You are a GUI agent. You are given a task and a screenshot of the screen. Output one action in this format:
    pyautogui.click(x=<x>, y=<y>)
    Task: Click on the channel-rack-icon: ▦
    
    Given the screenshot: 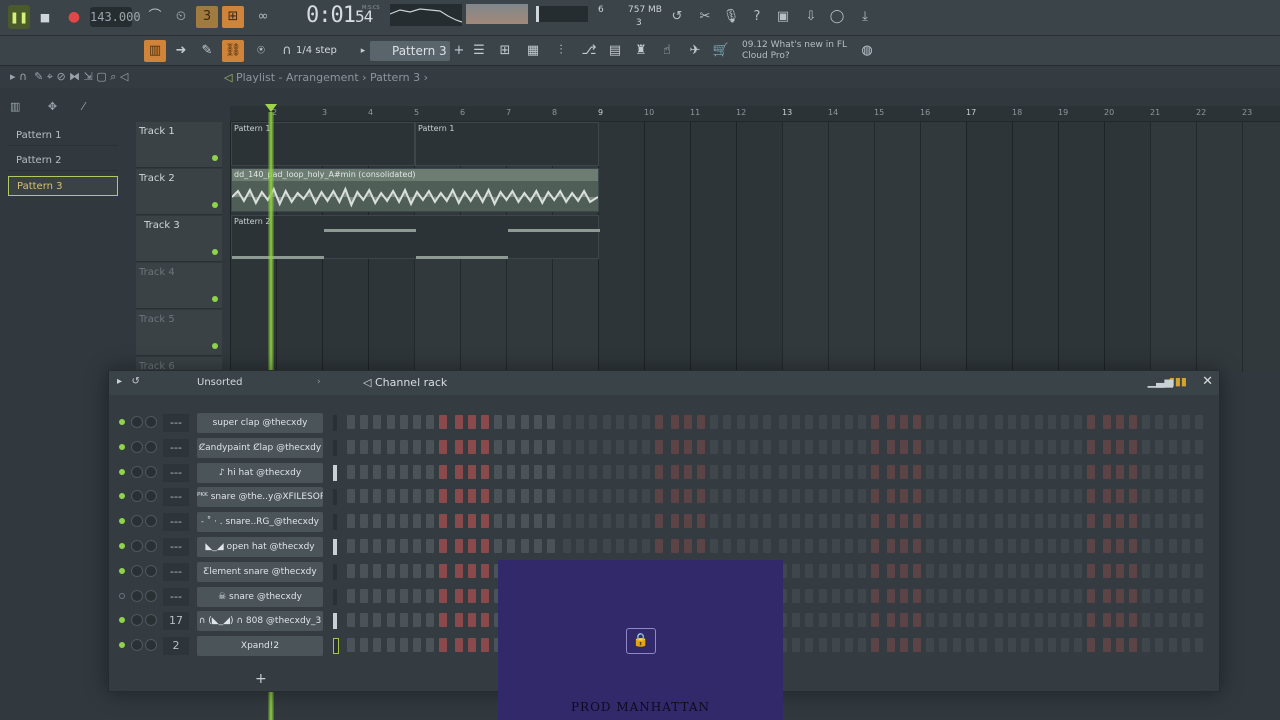 What is the action you would take?
    pyautogui.click(x=533, y=51)
    